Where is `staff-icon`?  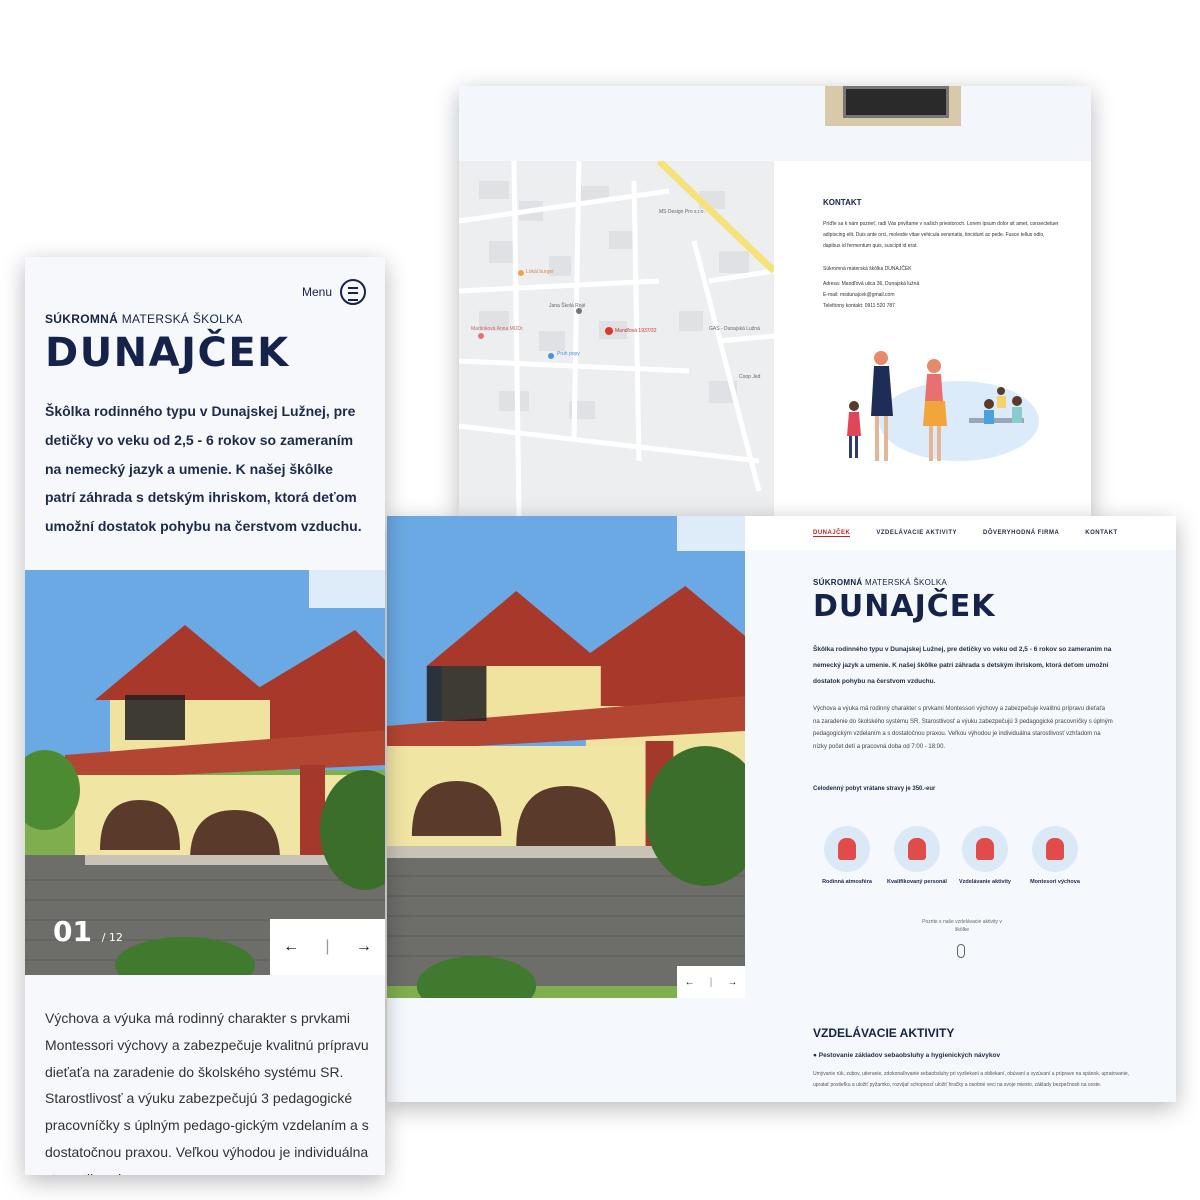
staff-icon is located at coordinates (917, 849).